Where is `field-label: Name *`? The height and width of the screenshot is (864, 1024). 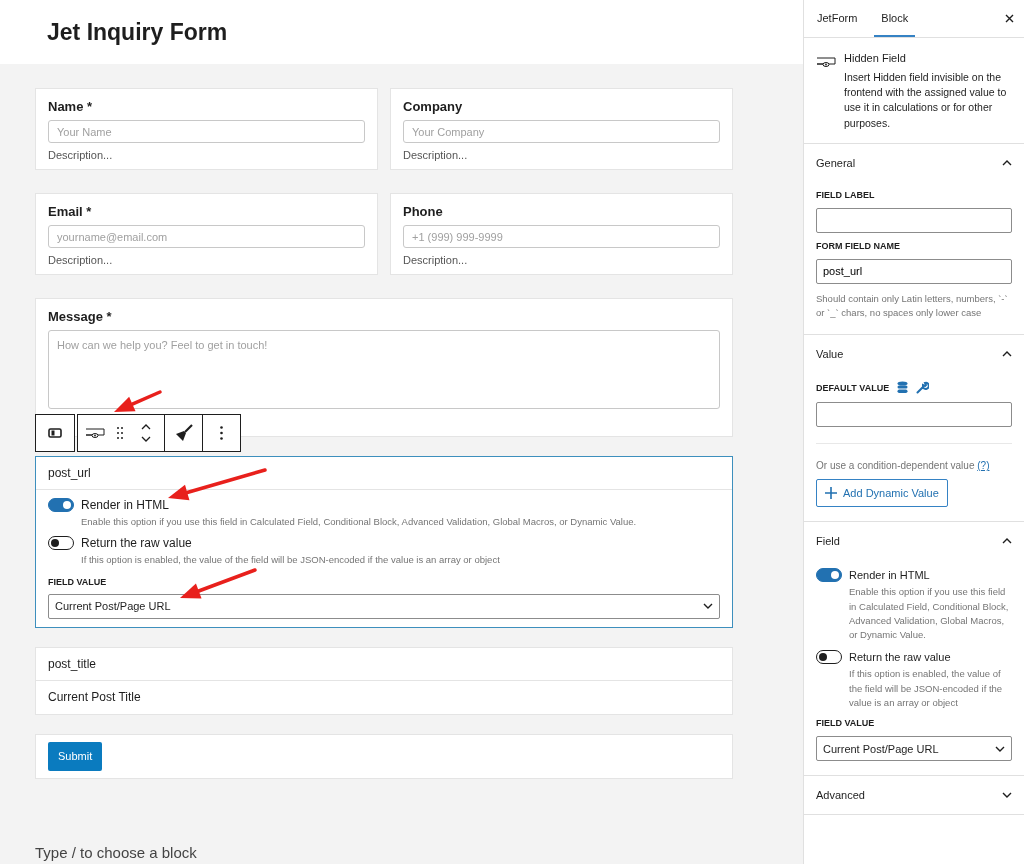 field-label: Name * is located at coordinates (71, 106).